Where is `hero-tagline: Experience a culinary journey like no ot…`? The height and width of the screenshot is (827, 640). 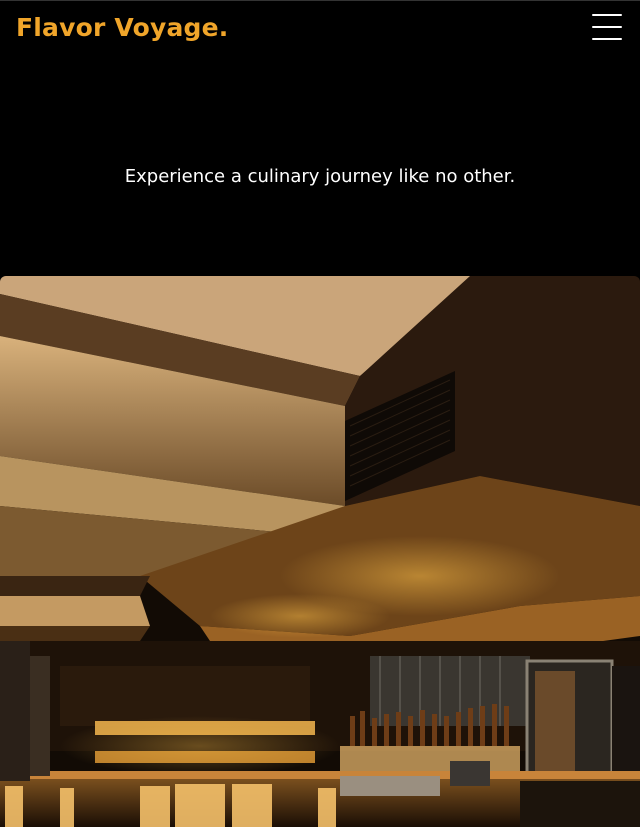 hero-tagline: Experience a culinary journey like no ot… is located at coordinates (320, 176).